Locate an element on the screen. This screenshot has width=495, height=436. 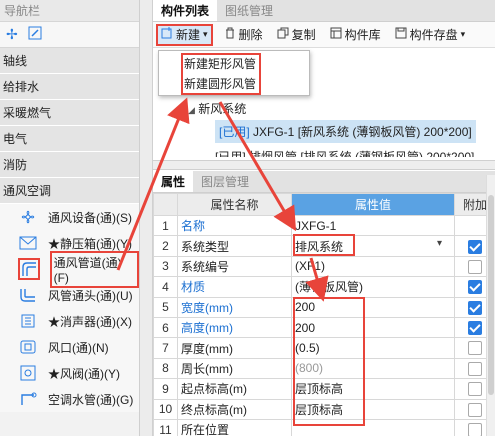
library-icon is located at coordinates (336, 34).